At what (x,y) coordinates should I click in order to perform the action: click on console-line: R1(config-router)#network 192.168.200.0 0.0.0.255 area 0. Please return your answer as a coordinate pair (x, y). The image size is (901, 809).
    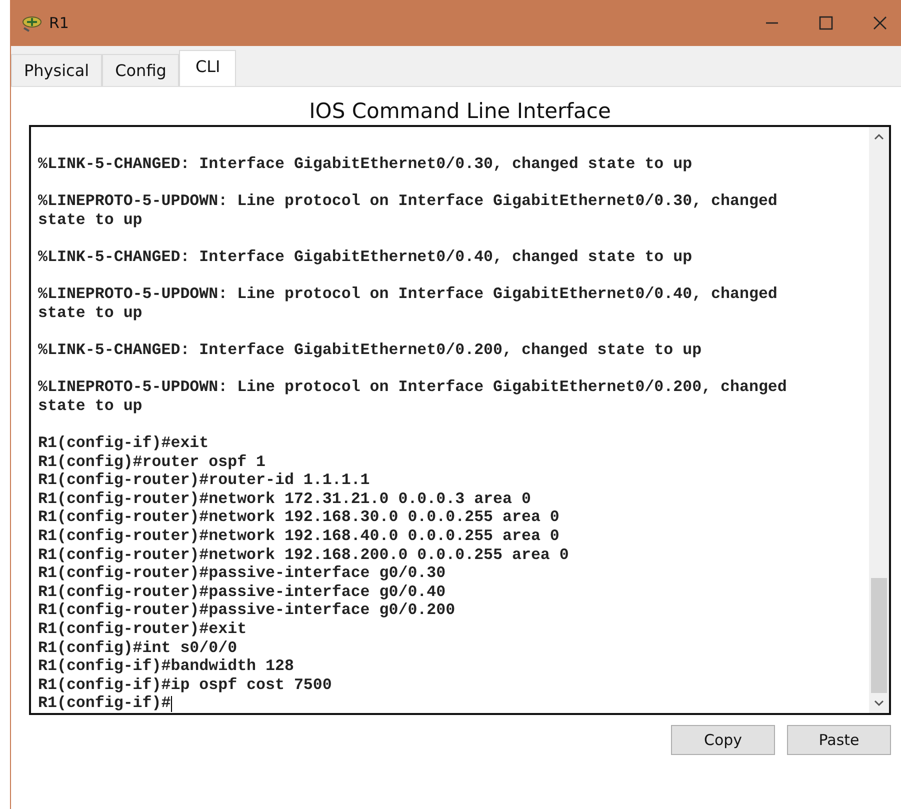
    Looking at the image, I should click on (304, 555).